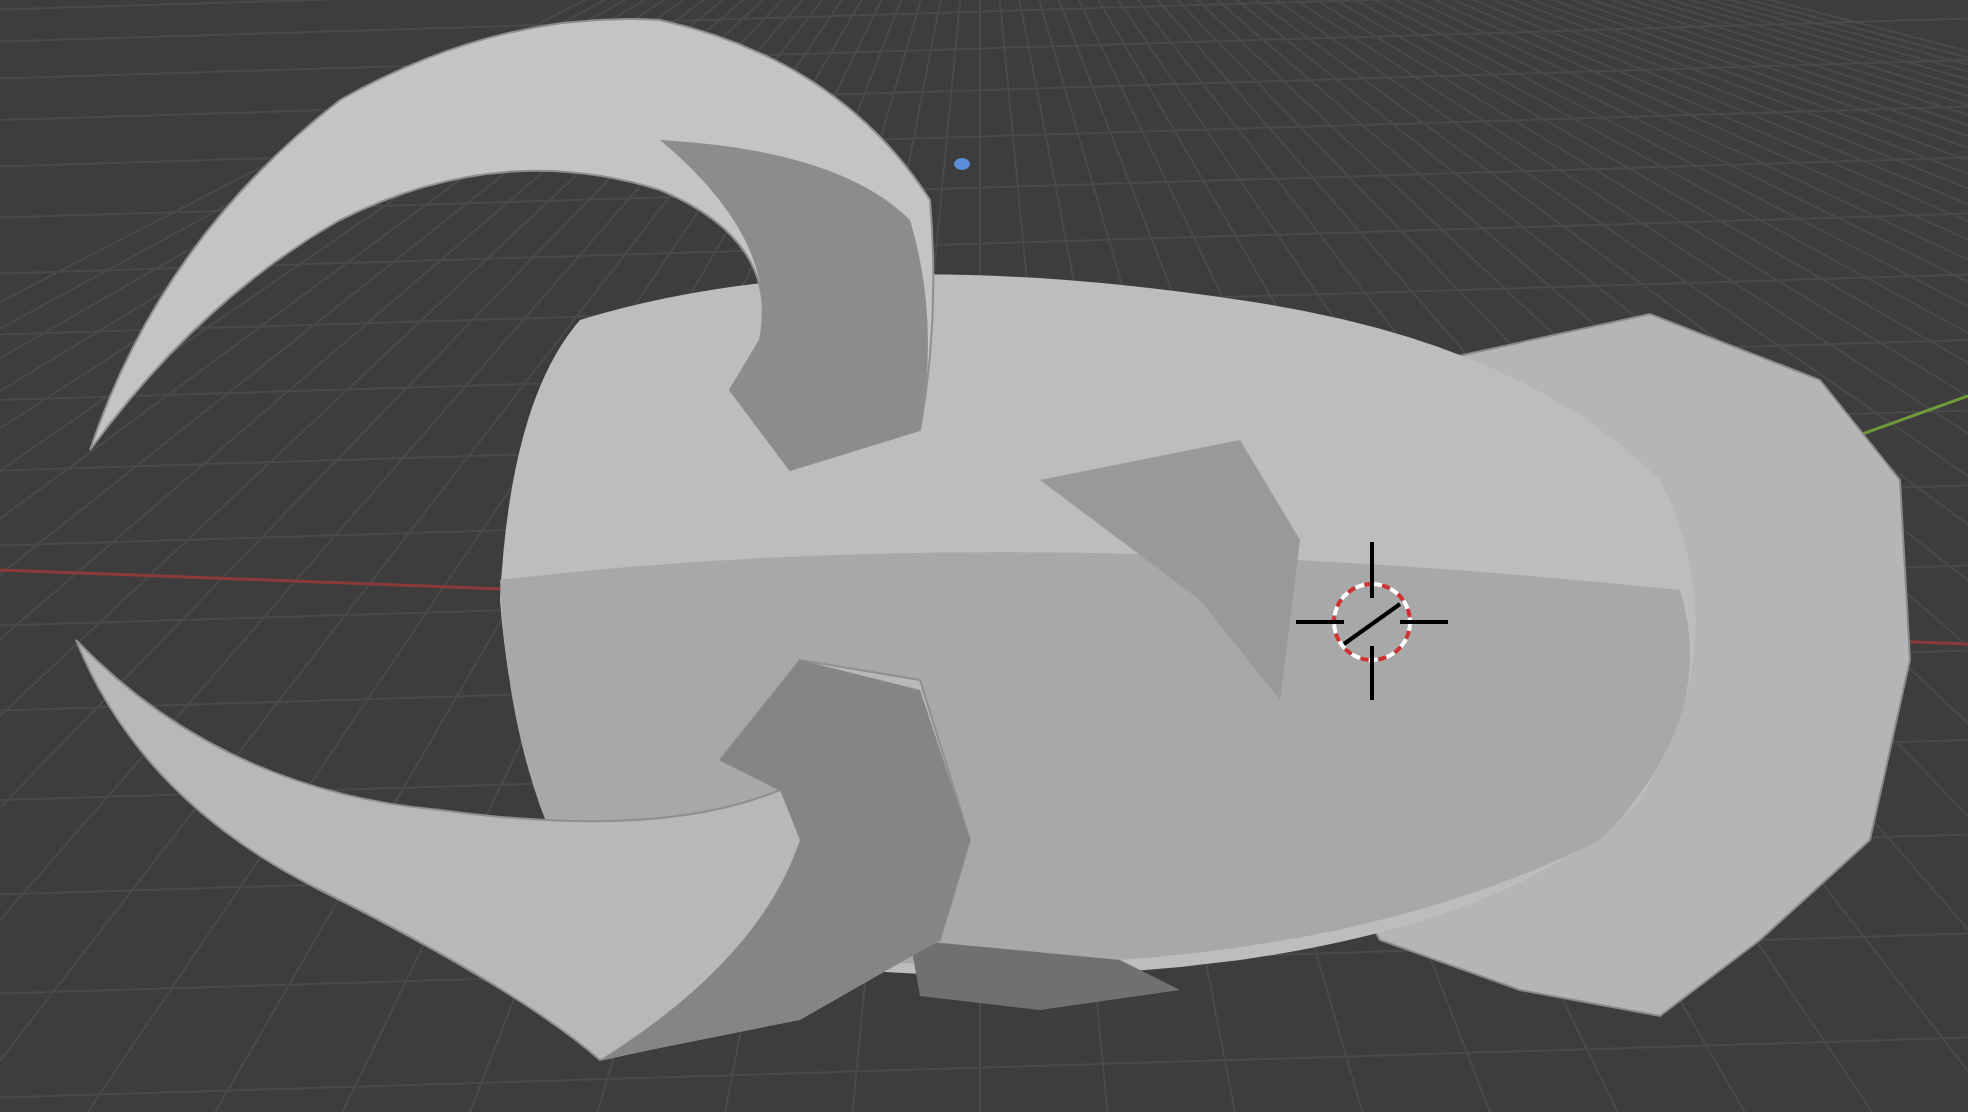 The image size is (1968, 1112). I want to click on 3d-cursor-icon, so click(1372, 621).